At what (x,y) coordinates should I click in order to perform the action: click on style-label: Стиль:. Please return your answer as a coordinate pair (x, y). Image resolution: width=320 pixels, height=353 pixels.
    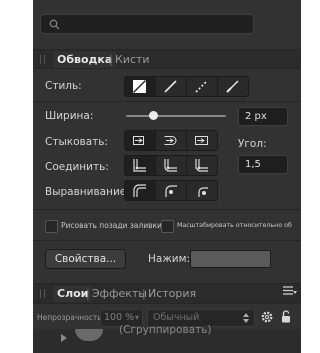
    Looking at the image, I should click on (63, 86).